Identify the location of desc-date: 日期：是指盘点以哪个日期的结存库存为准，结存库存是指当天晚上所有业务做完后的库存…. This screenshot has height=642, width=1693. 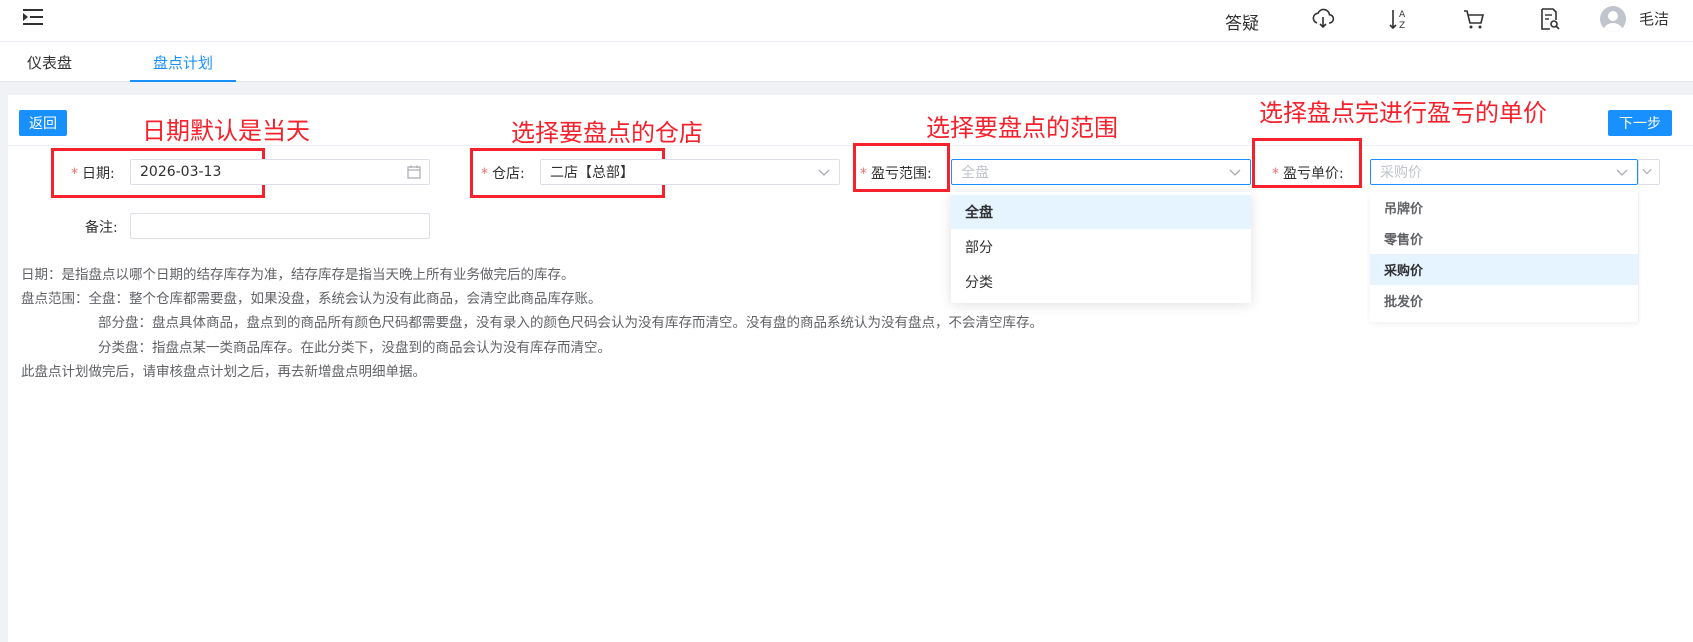
(298, 275).